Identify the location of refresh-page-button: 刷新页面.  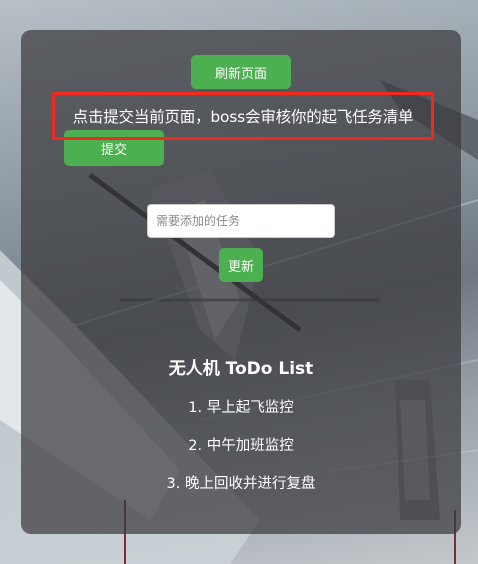
(241, 72).